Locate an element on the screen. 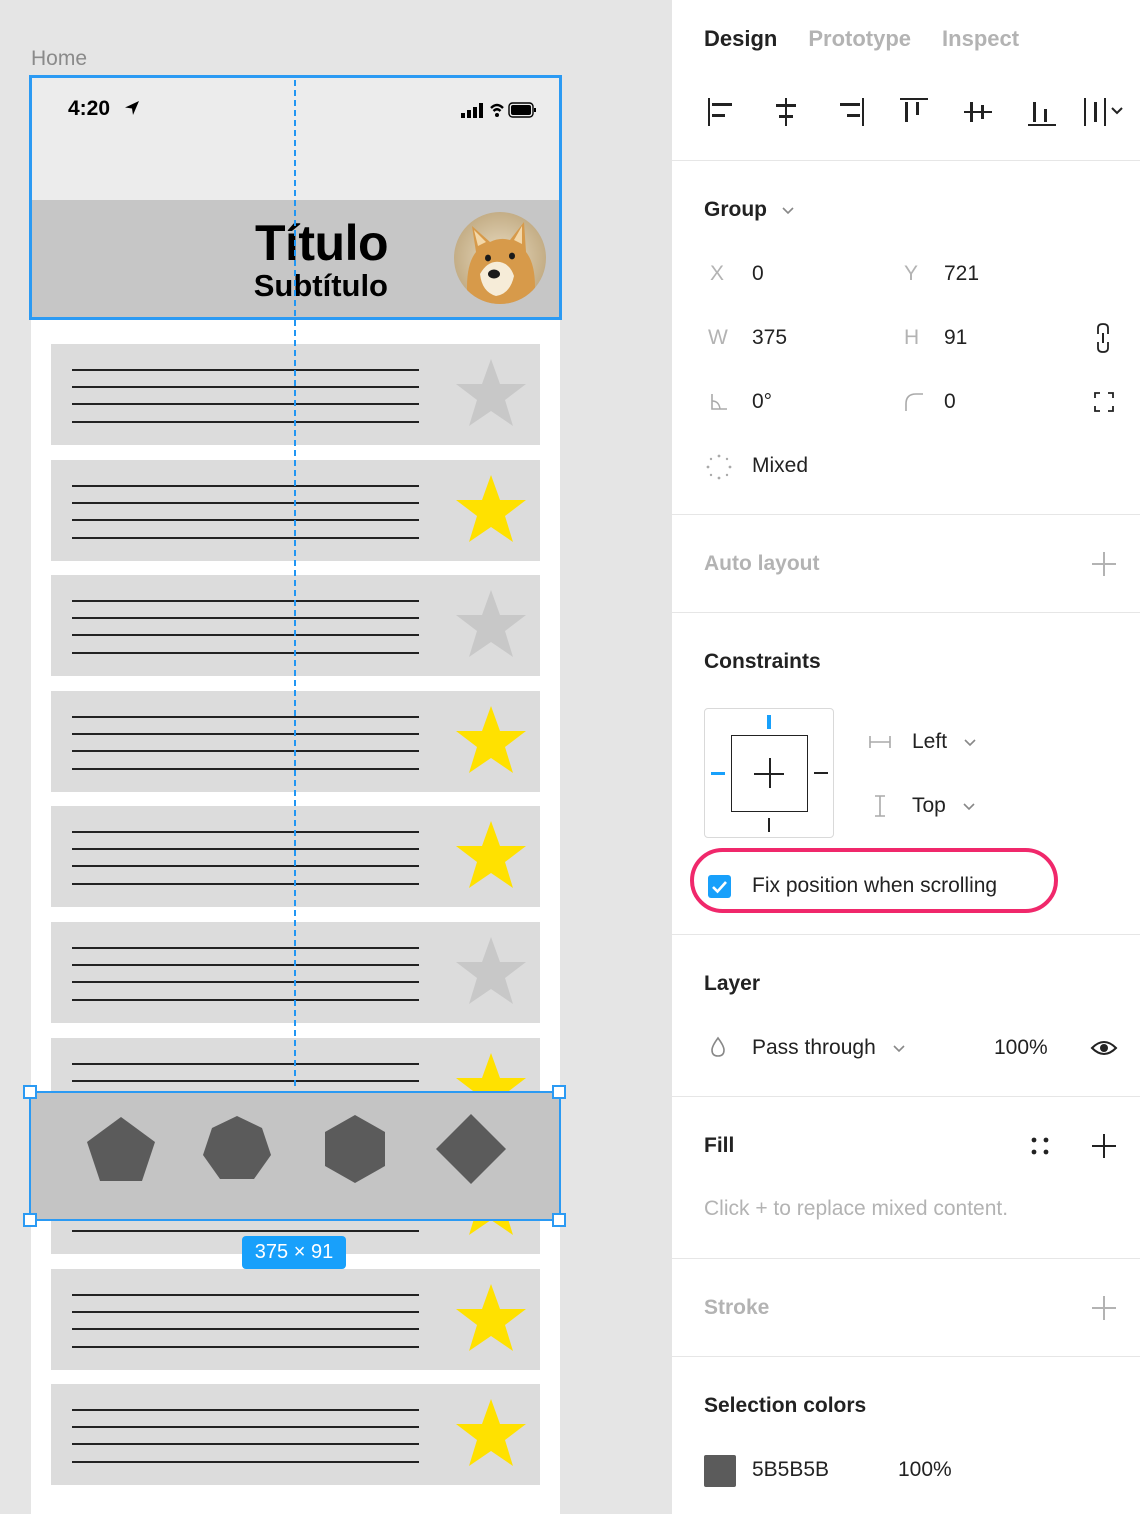 The image size is (1140, 1514). fix-position-checkbox is located at coordinates (719, 886).